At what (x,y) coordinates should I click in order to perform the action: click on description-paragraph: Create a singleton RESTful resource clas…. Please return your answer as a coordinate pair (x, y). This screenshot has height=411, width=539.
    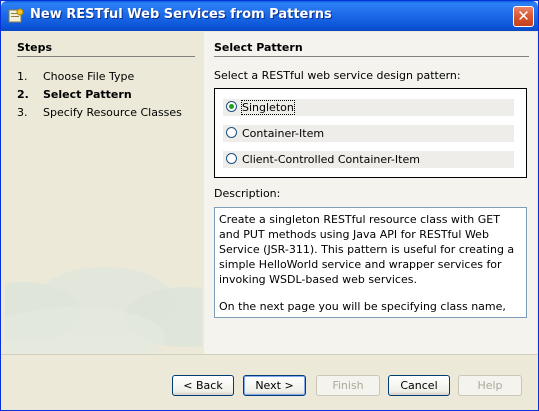
    Looking at the image, I should click on (367, 249).